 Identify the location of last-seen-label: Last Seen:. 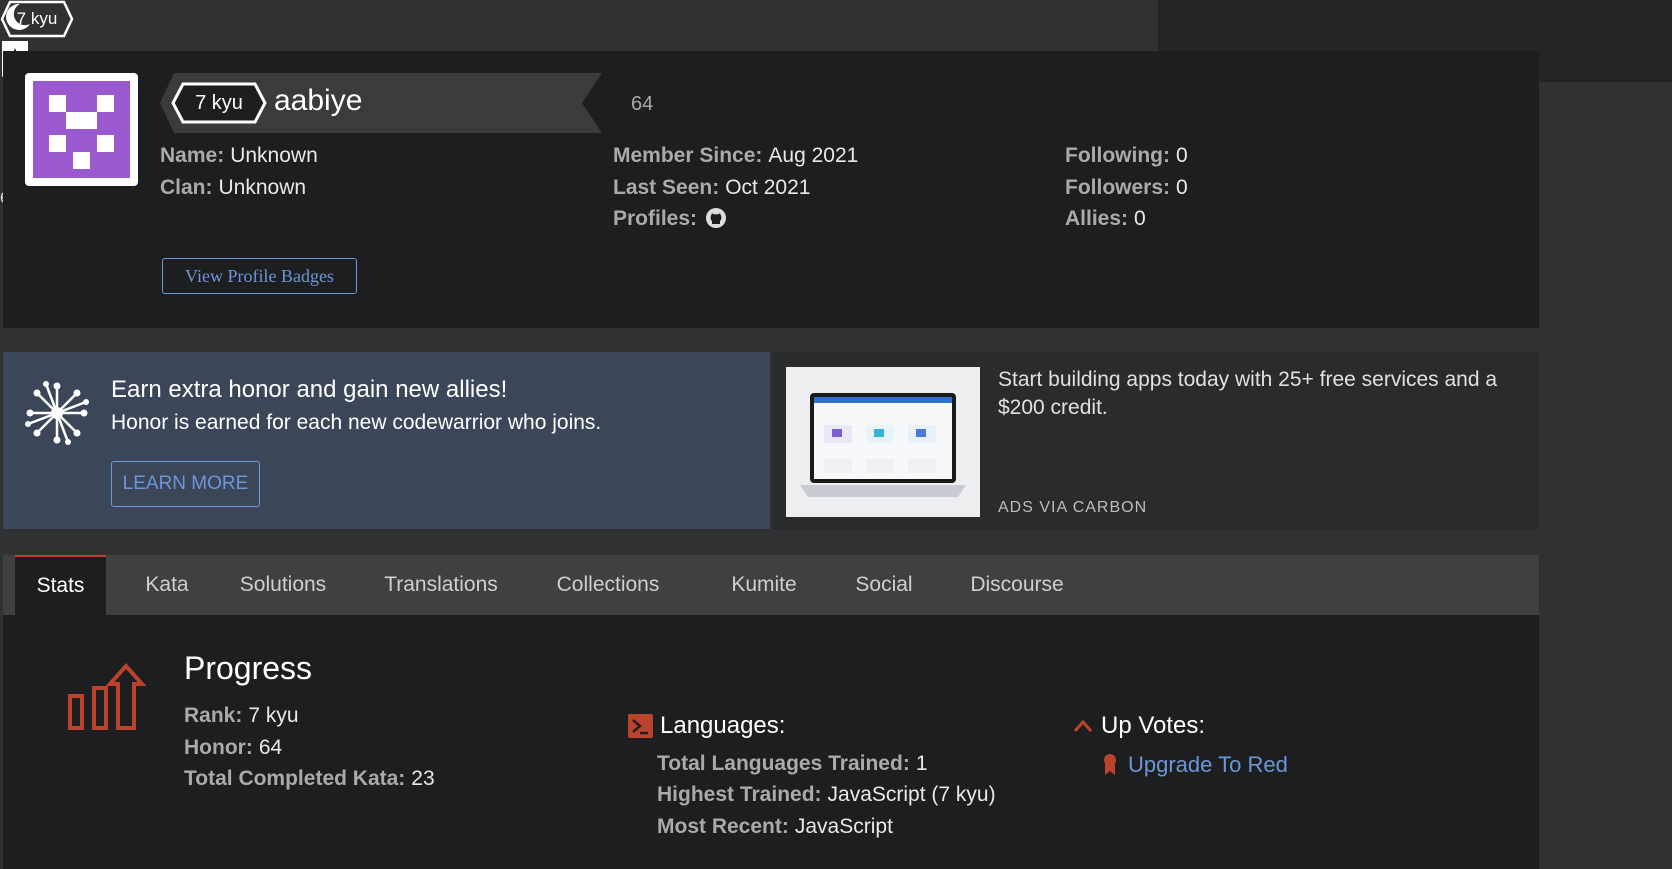
(666, 187).